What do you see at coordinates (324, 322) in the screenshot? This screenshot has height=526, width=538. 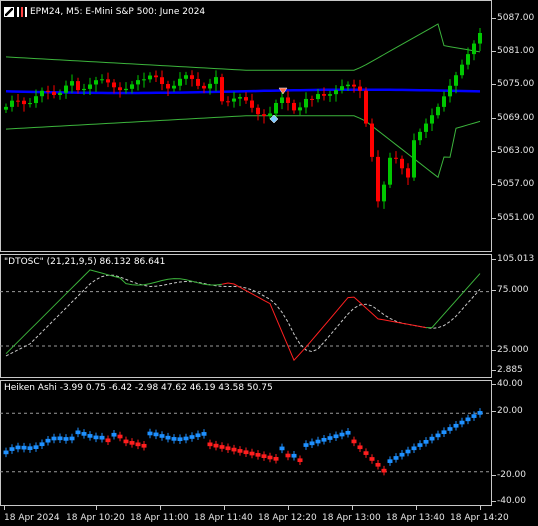 I see `dtosc-fast-bear-line` at bounding box center [324, 322].